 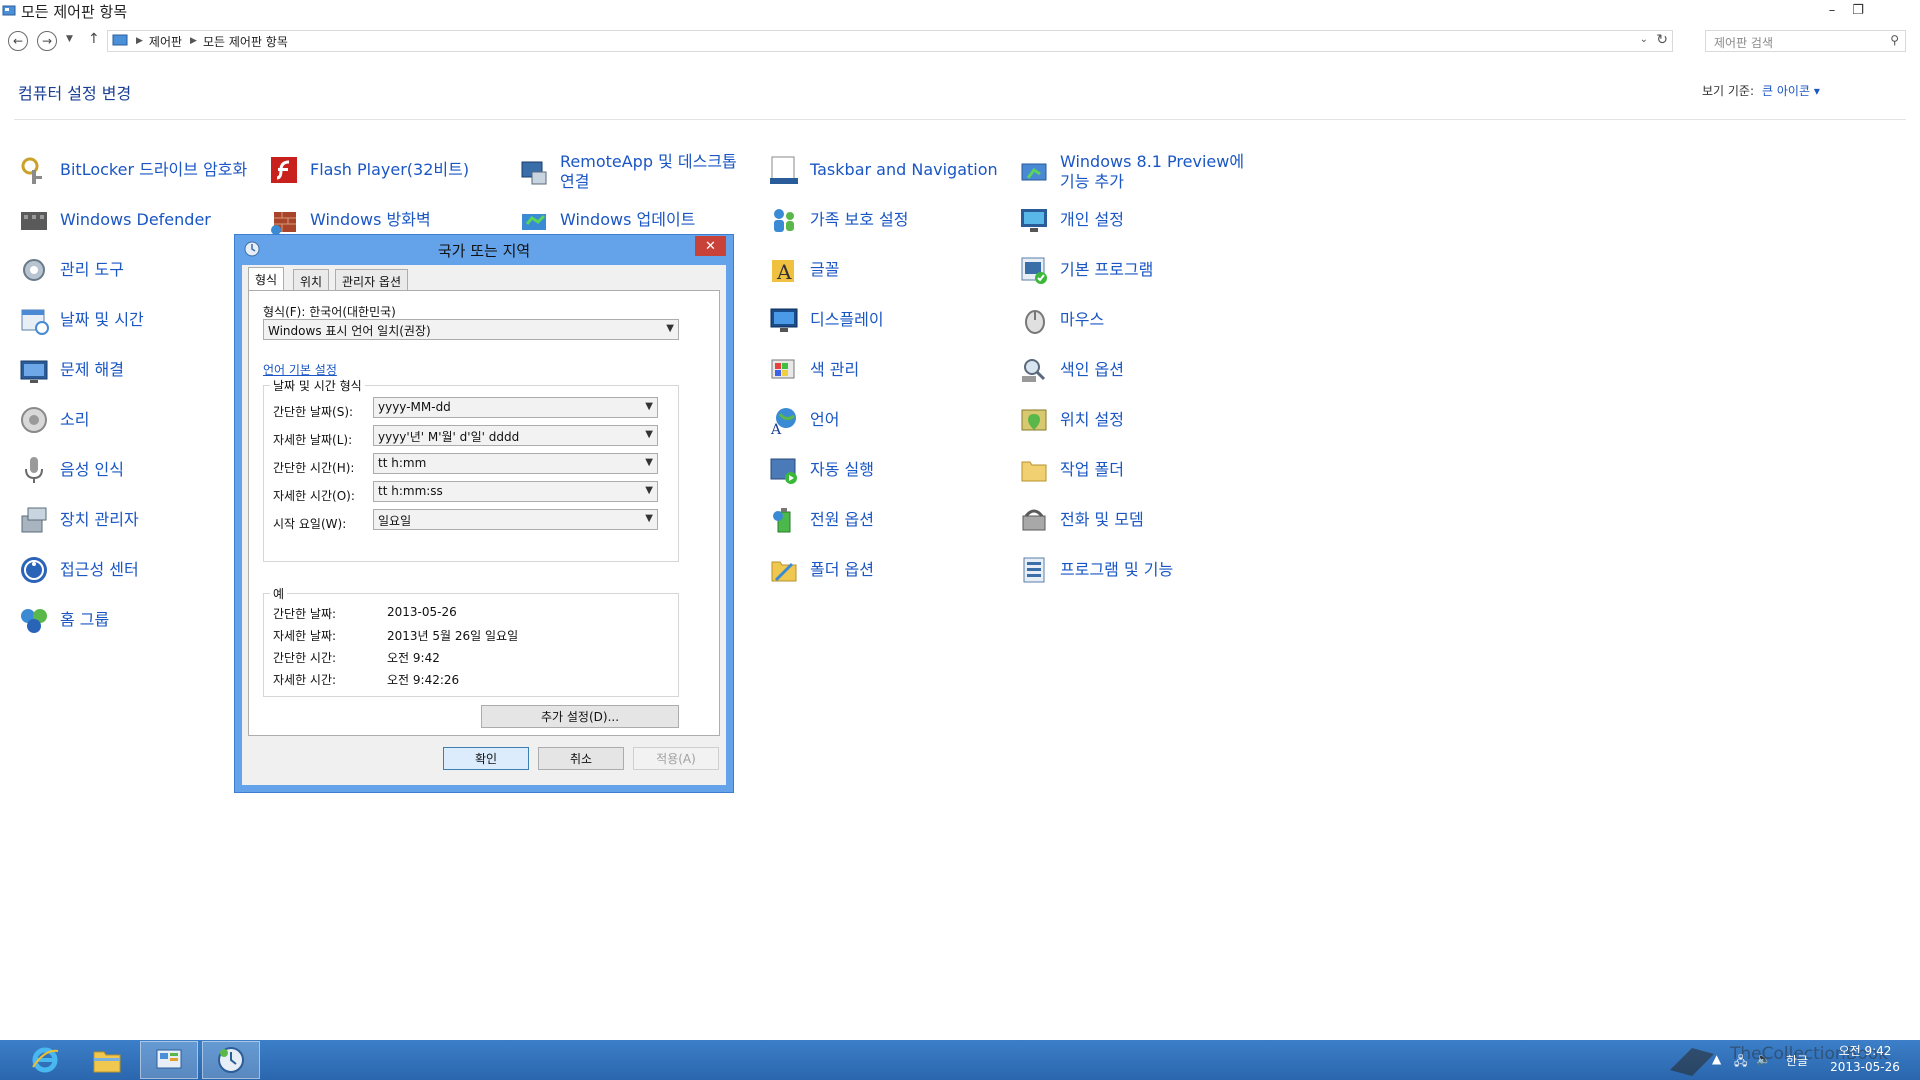 What do you see at coordinates (386, 170) in the screenshot?
I see `cp-item-flash-player: Flash Player(32비트)` at bounding box center [386, 170].